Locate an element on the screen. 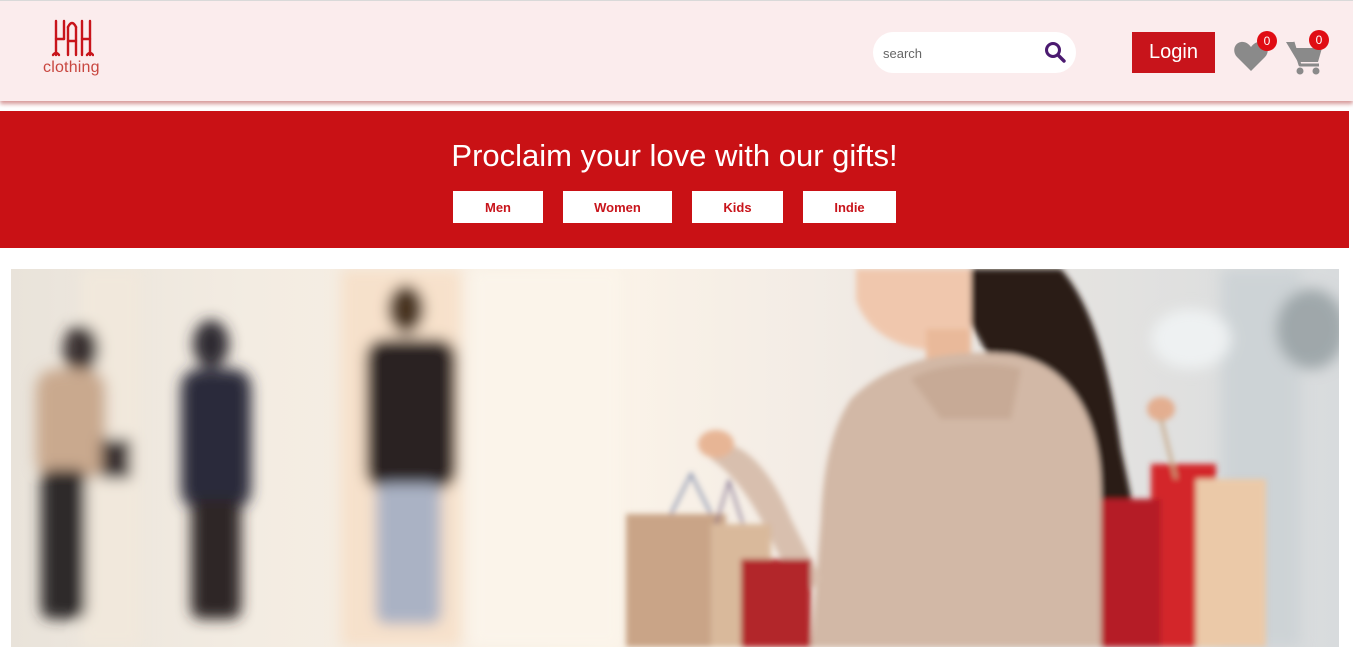 This screenshot has width=1353, height=647. banner-title: Proclaim your love with our gifts! is located at coordinates (674, 155).